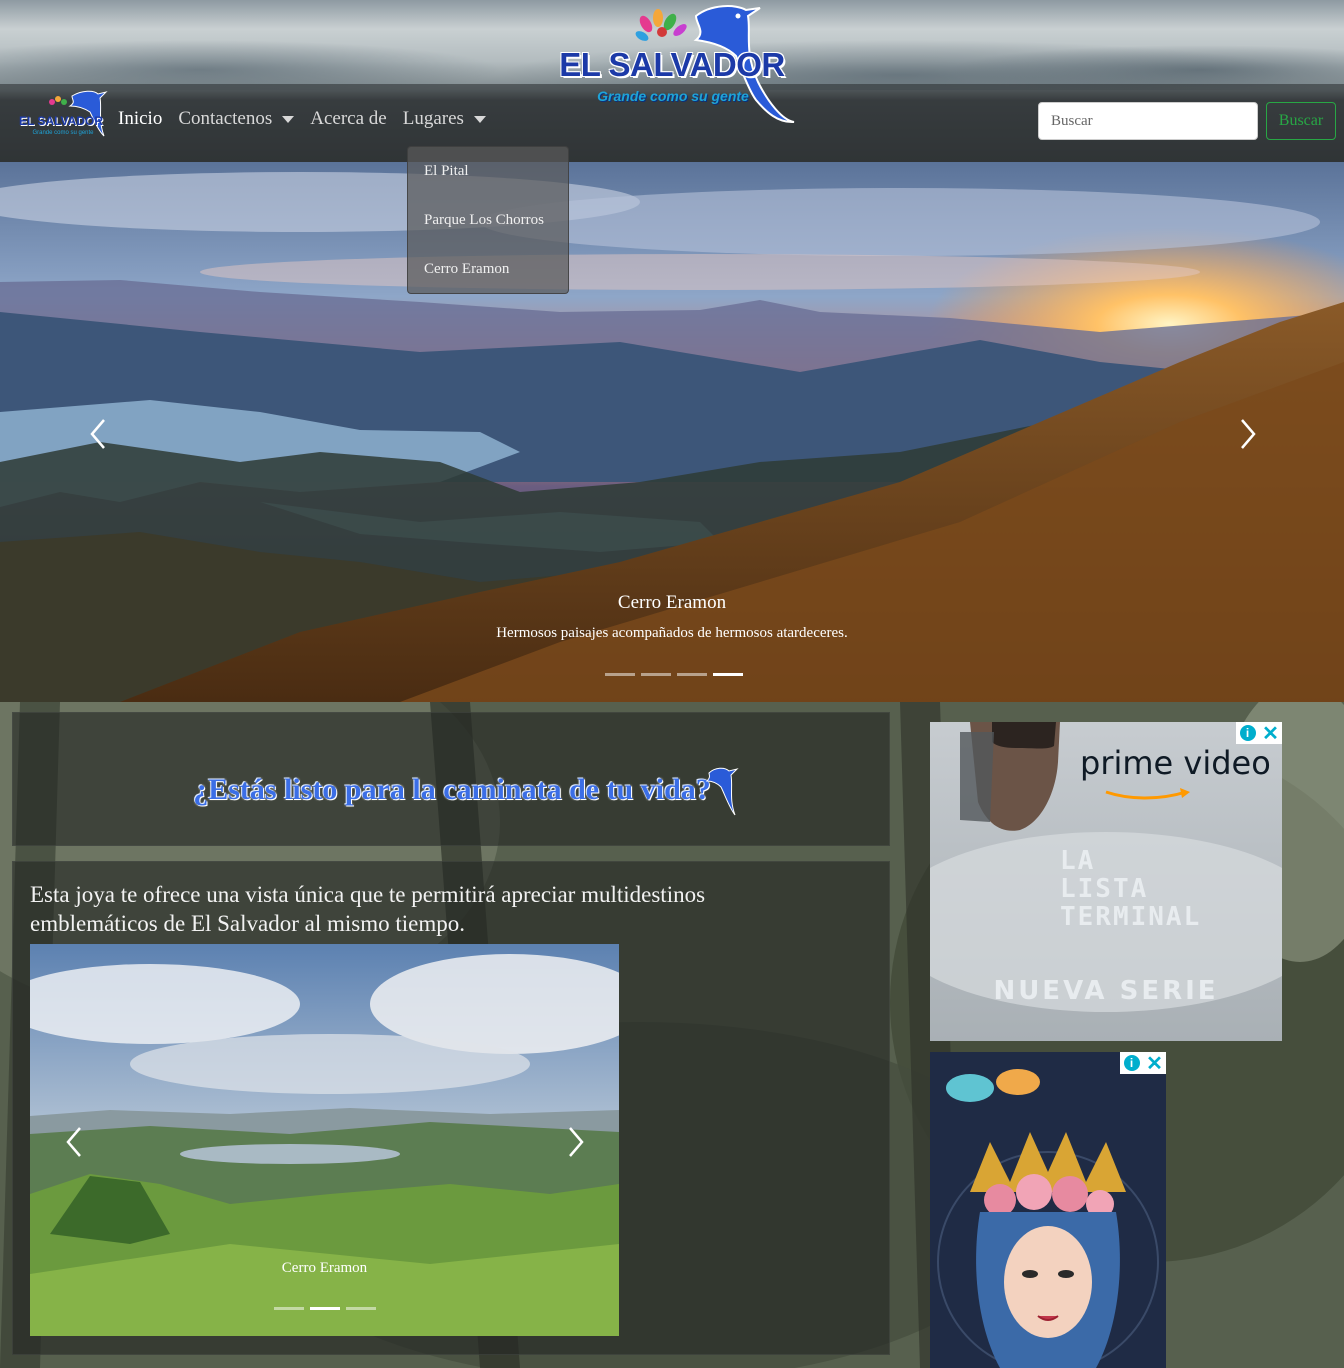 This screenshot has width=1344, height=1368. What do you see at coordinates (302, 119) in the screenshot?
I see `nav-menu: Inicio Contactenos Acerca de Lugares` at bounding box center [302, 119].